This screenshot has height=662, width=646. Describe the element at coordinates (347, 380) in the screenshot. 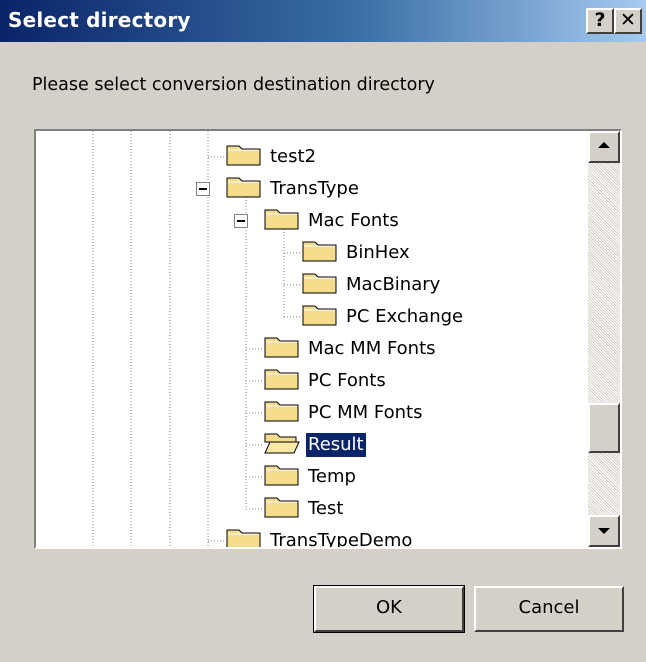

I see `tree-item-label: PC Fonts` at that location.